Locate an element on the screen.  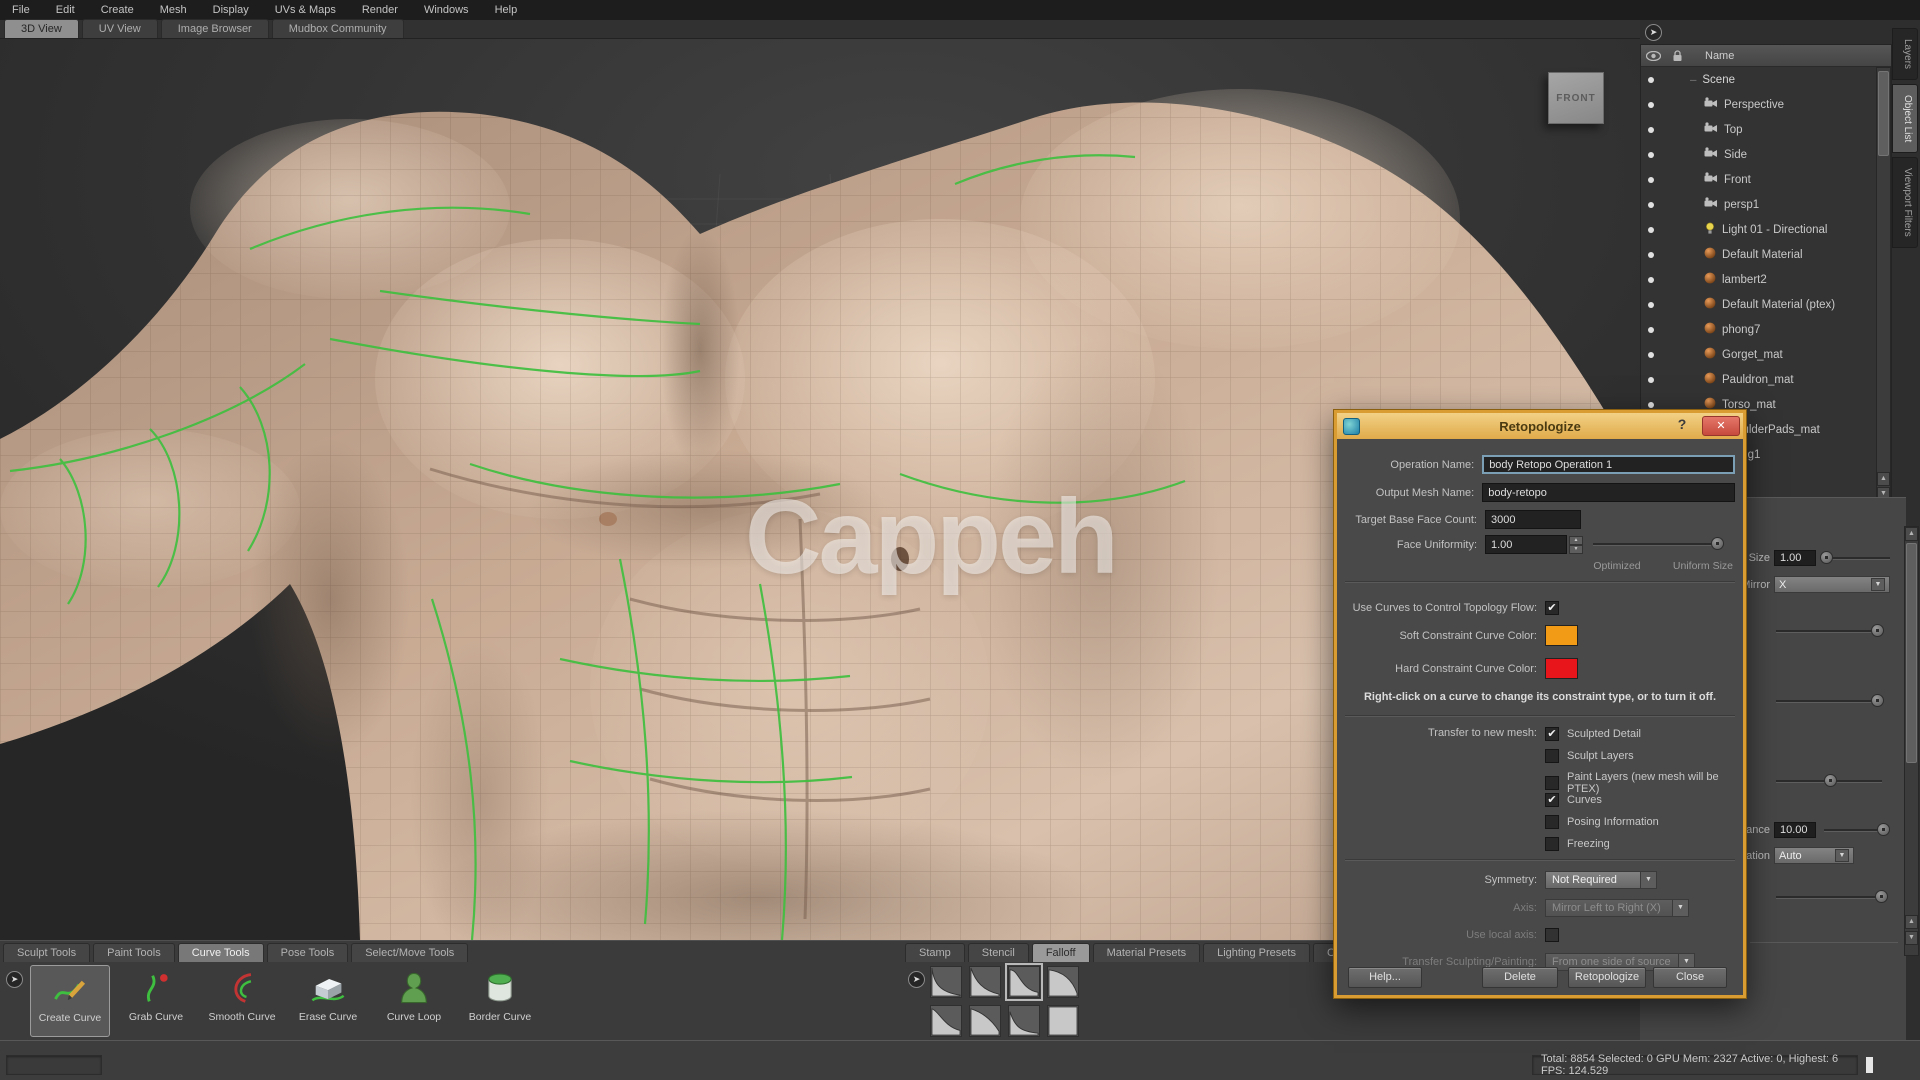
tray-tab-curve-tools: Curve Tools is located at coordinates (220, 952).